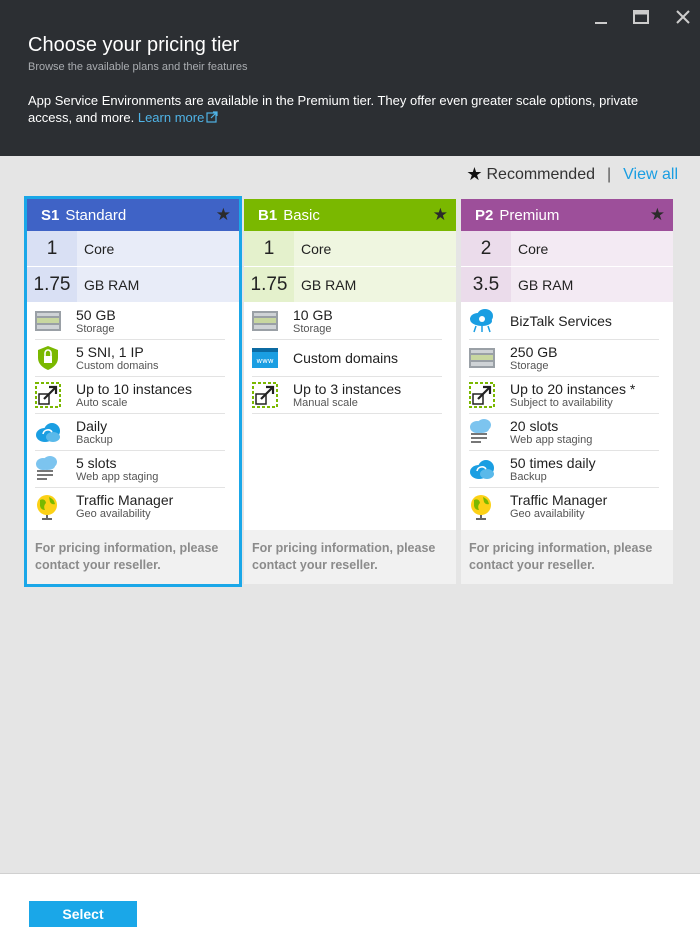  I want to click on feature-title: Up to 20 instances *, so click(573, 388).